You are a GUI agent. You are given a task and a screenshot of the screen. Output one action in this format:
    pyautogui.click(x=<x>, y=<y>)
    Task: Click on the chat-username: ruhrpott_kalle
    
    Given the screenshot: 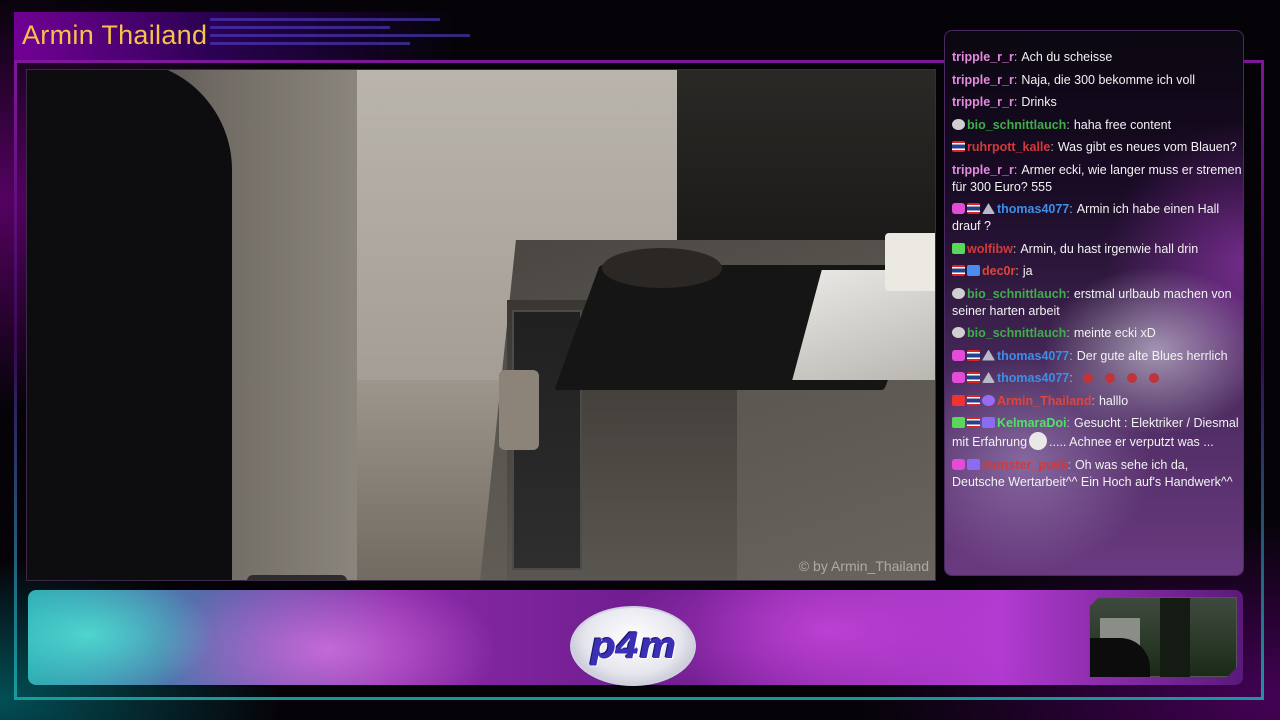 What is the action you would take?
    pyautogui.click(x=1008, y=147)
    